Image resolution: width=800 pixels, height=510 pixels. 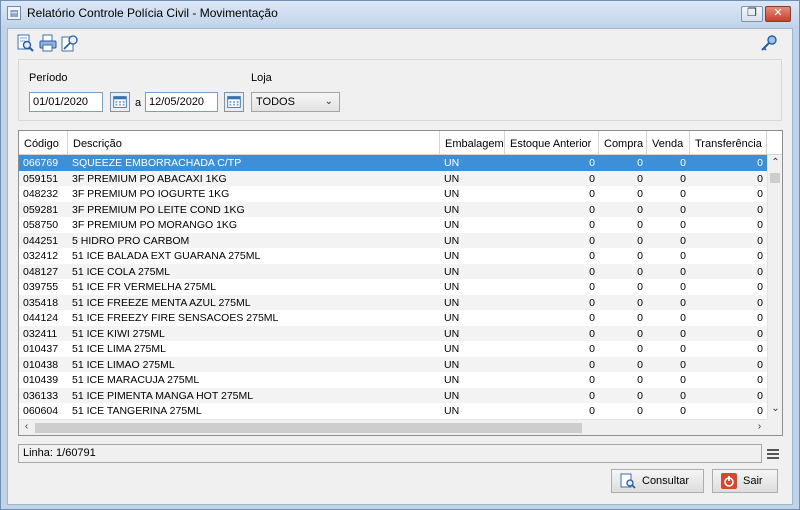 I want to click on consultar-button: Consultar, so click(x=657, y=481).